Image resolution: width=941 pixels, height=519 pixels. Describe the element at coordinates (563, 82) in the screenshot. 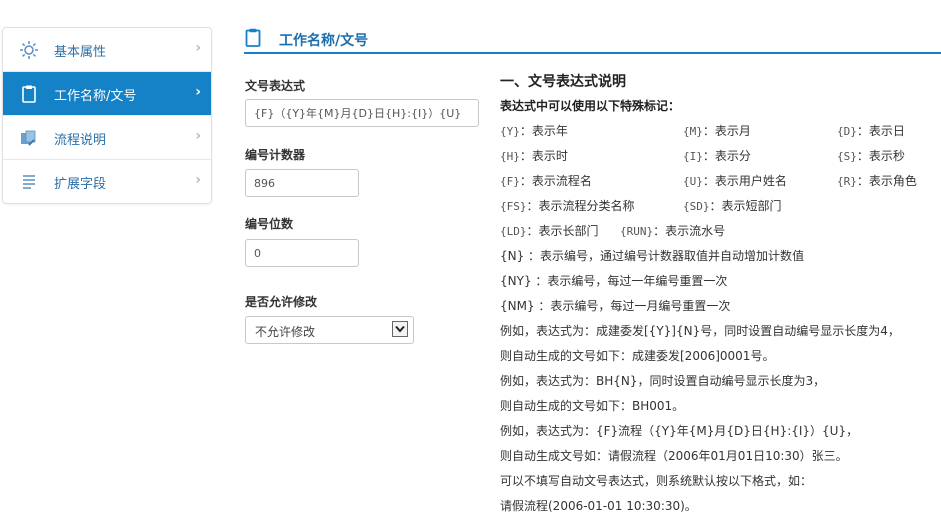

I see `help-title: 一、文号表达式说明` at that location.